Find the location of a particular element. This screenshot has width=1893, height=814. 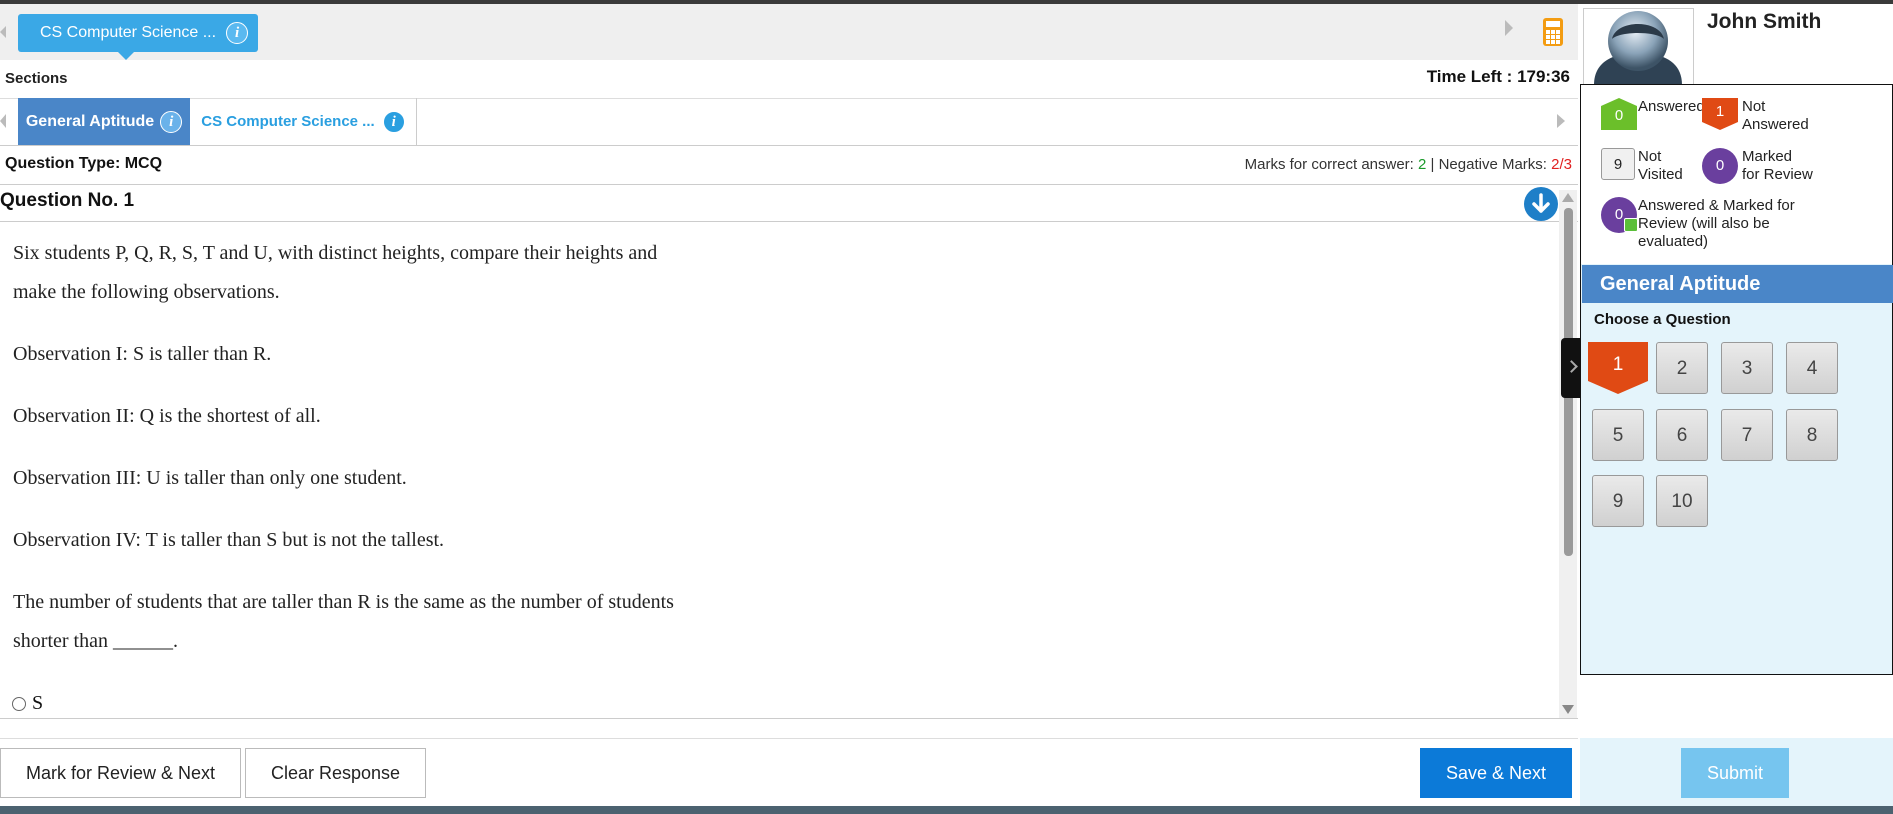

test-tab: CS Computer Science ... i is located at coordinates (138, 37).